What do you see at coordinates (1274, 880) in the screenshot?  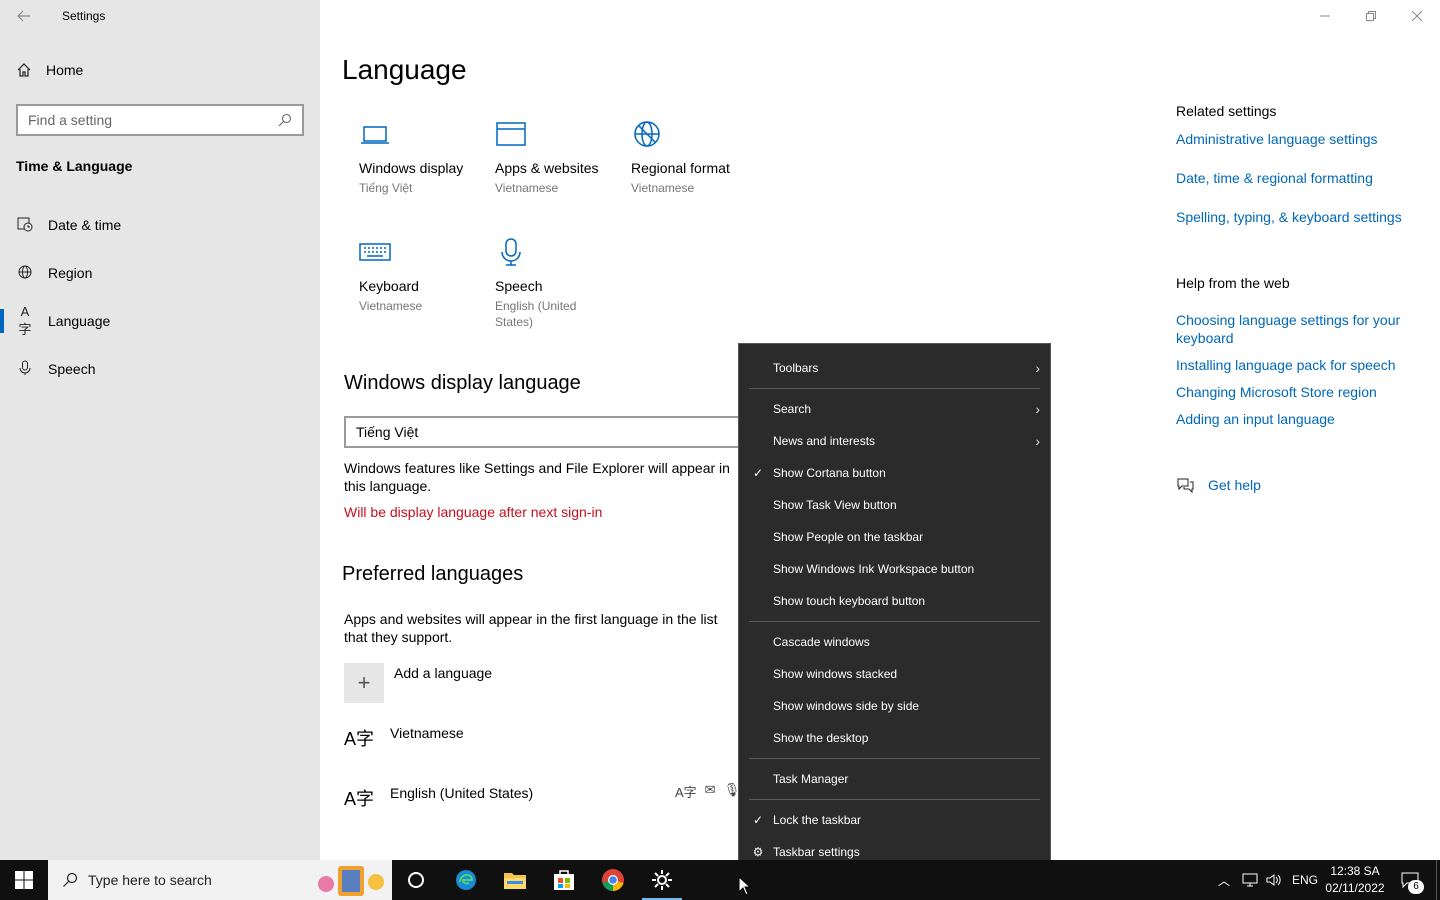 I see `volume-button` at bounding box center [1274, 880].